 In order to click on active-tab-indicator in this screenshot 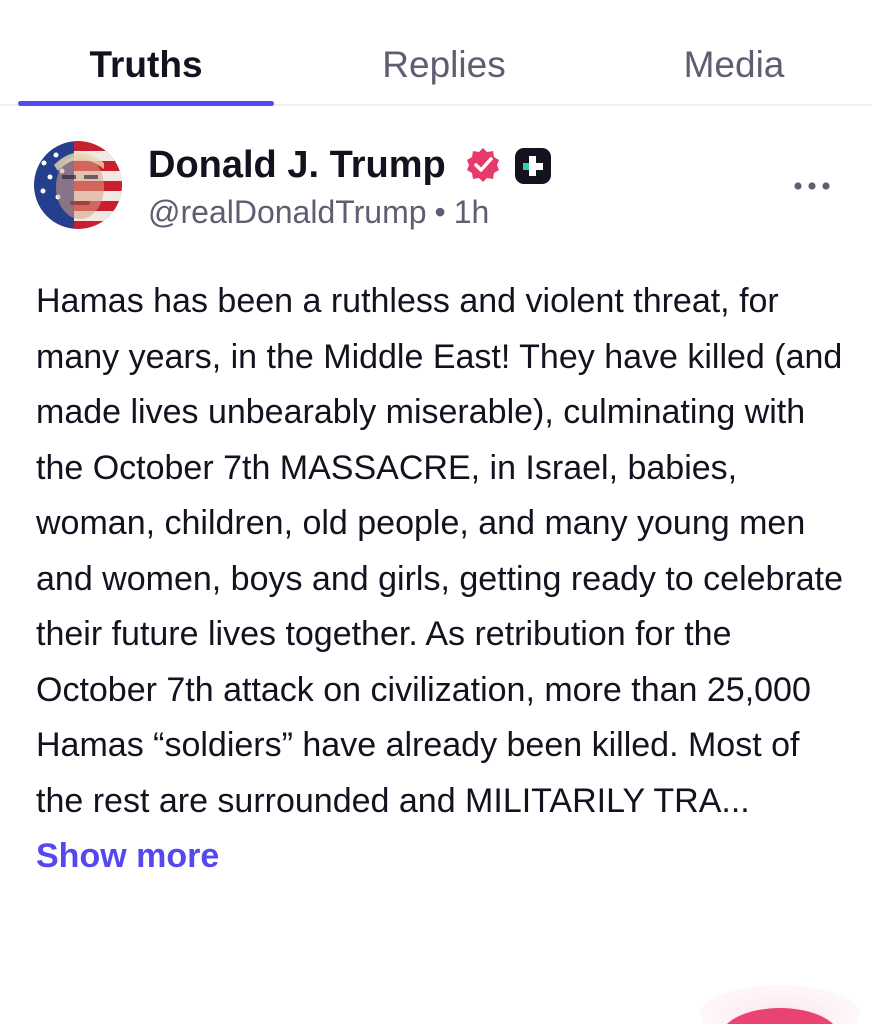, I will do `click(146, 103)`.